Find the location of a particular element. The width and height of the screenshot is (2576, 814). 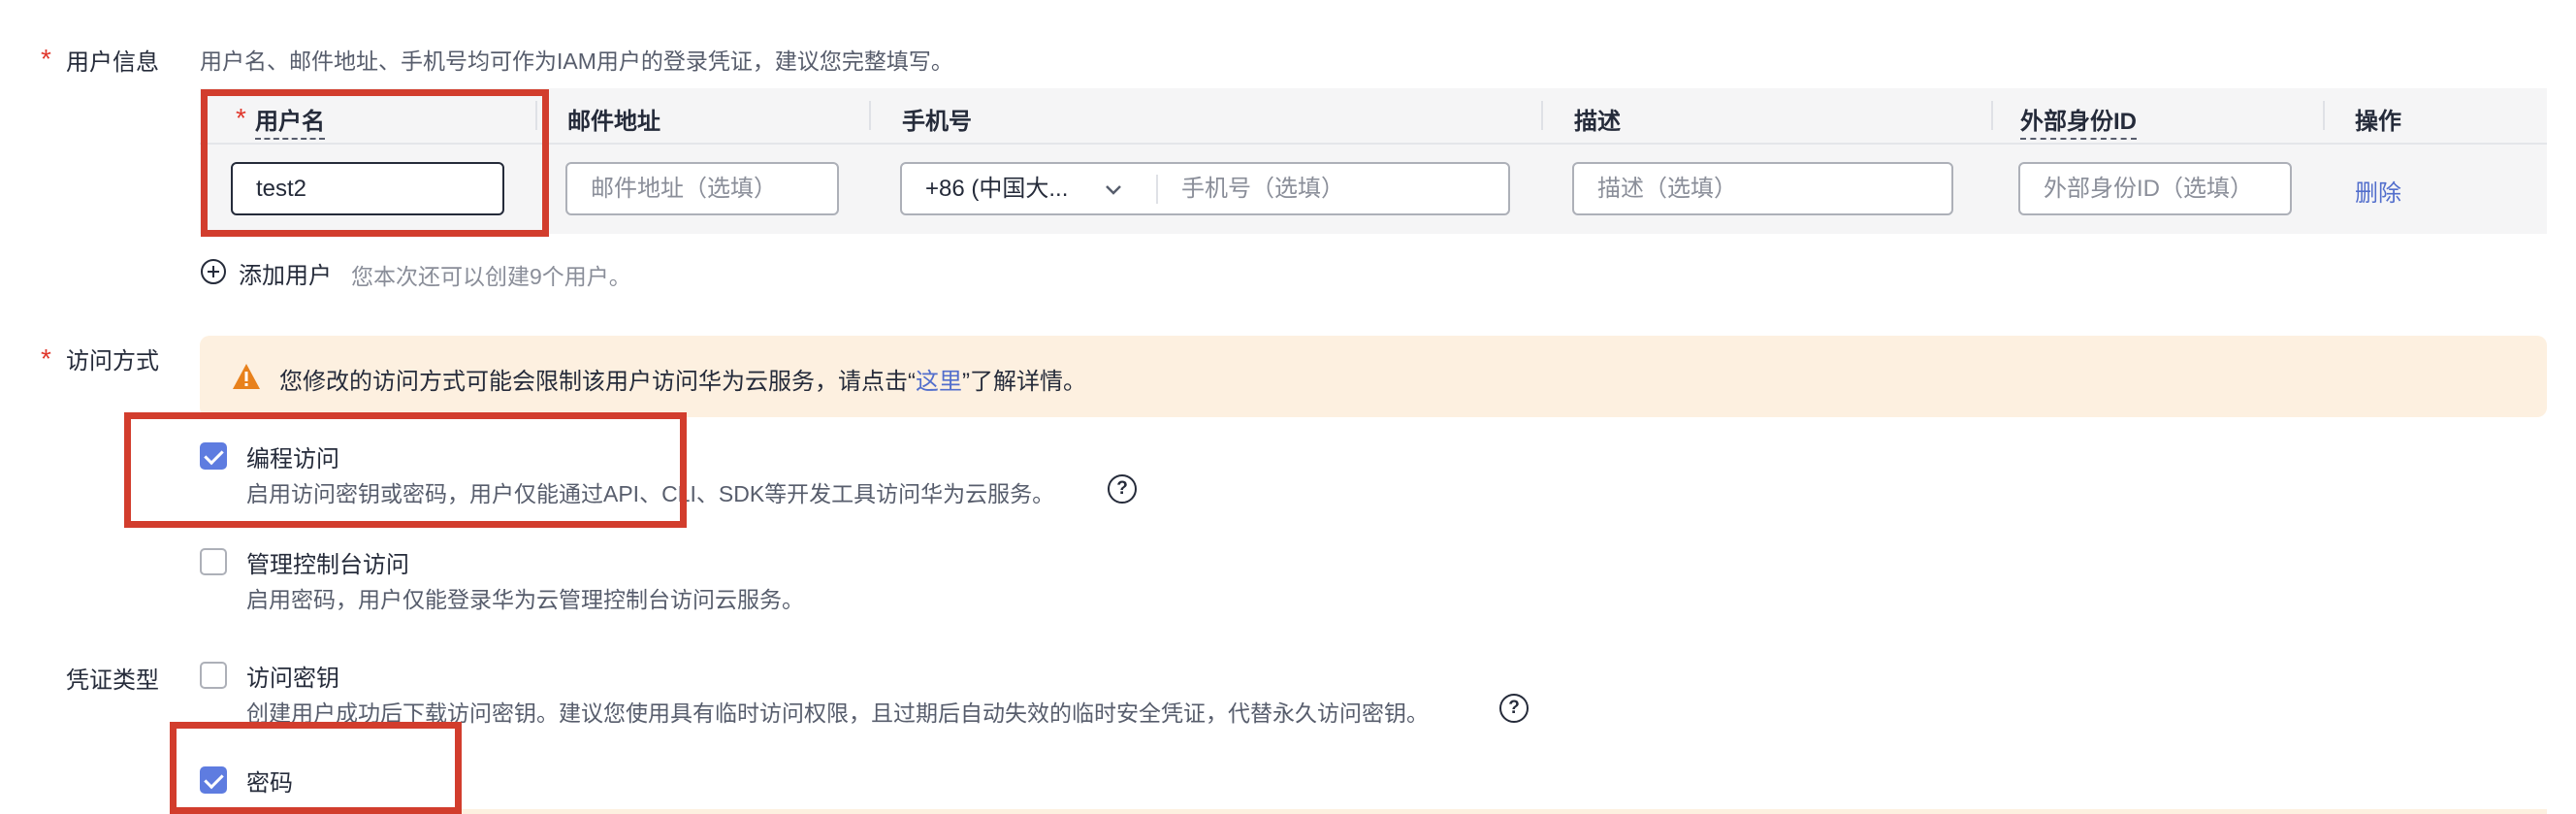

table-row-divider is located at coordinates (1373, 144).